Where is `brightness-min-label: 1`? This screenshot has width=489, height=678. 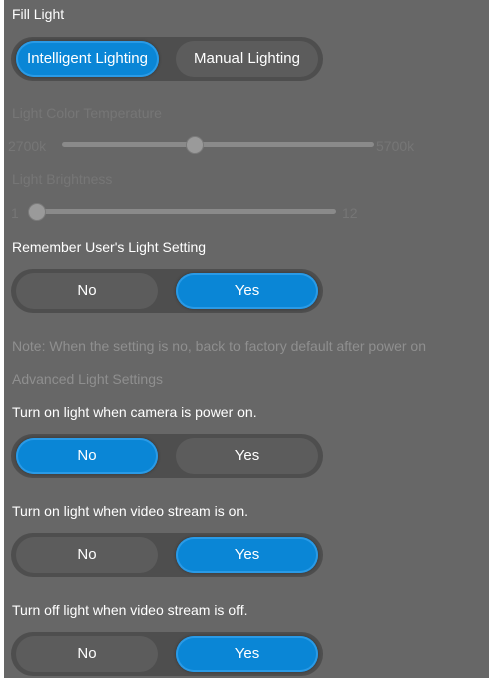
brightness-min-label: 1 is located at coordinates (15, 213).